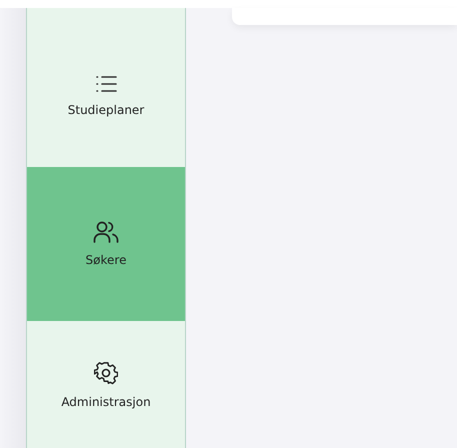 The height and width of the screenshot is (448, 457). Describe the element at coordinates (106, 96) in the screenshot. I see `sidebar-item: Studieplaner` at that location.